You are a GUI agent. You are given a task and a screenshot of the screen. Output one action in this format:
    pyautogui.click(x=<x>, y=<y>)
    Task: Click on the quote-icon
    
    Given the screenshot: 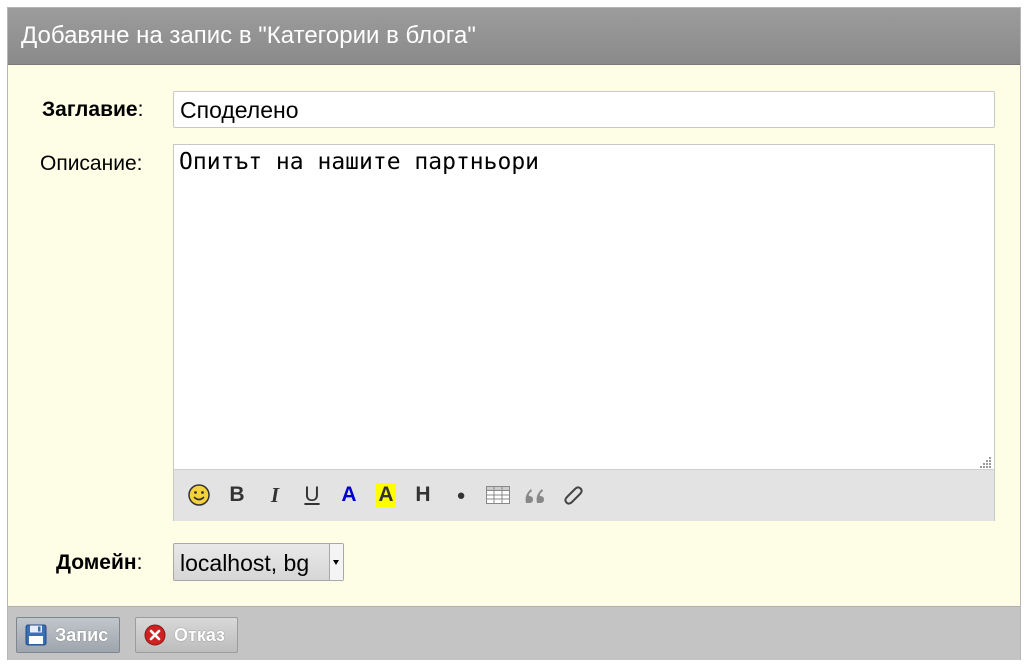 What is the action you would take?
    pyautogui.click(x=535, y=495)
    